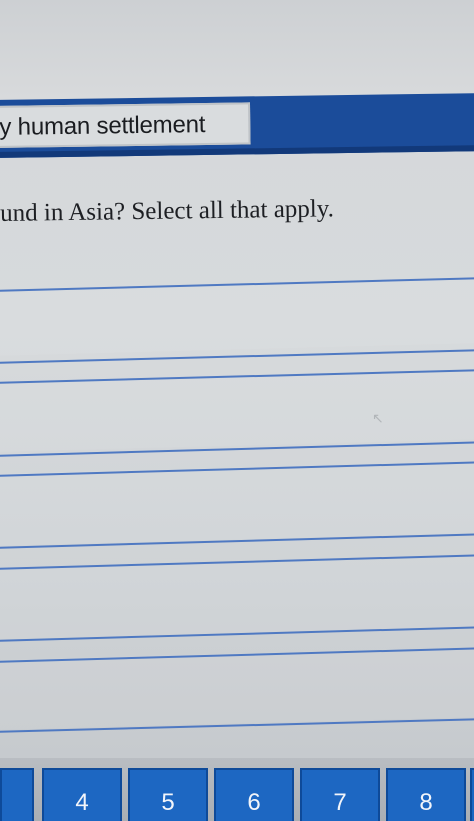  I want to click on mouse-cursor-icon: ↖, so click(378, 418).